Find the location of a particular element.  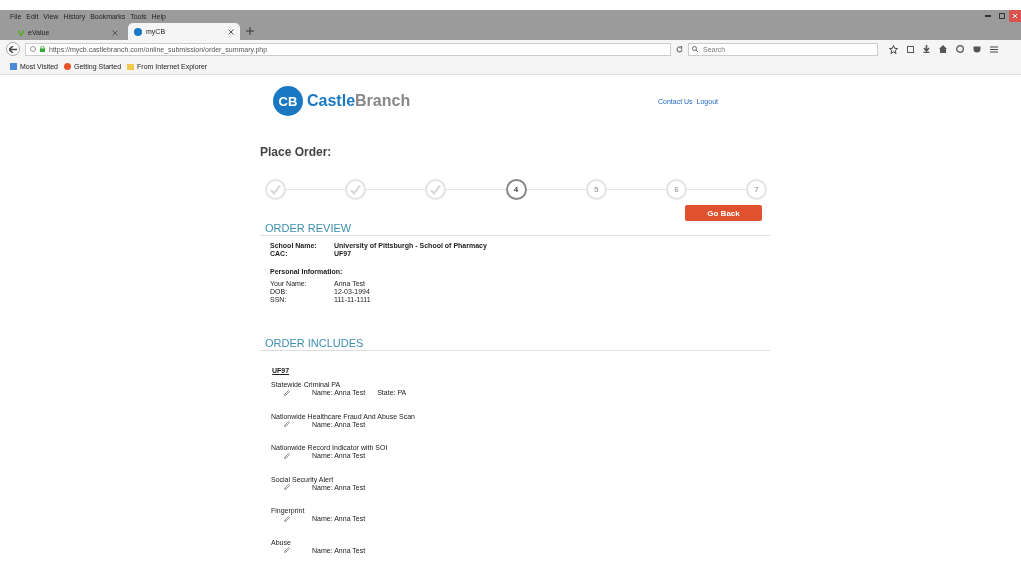

page-title: Place Order: is located at coordinates (296, 152).